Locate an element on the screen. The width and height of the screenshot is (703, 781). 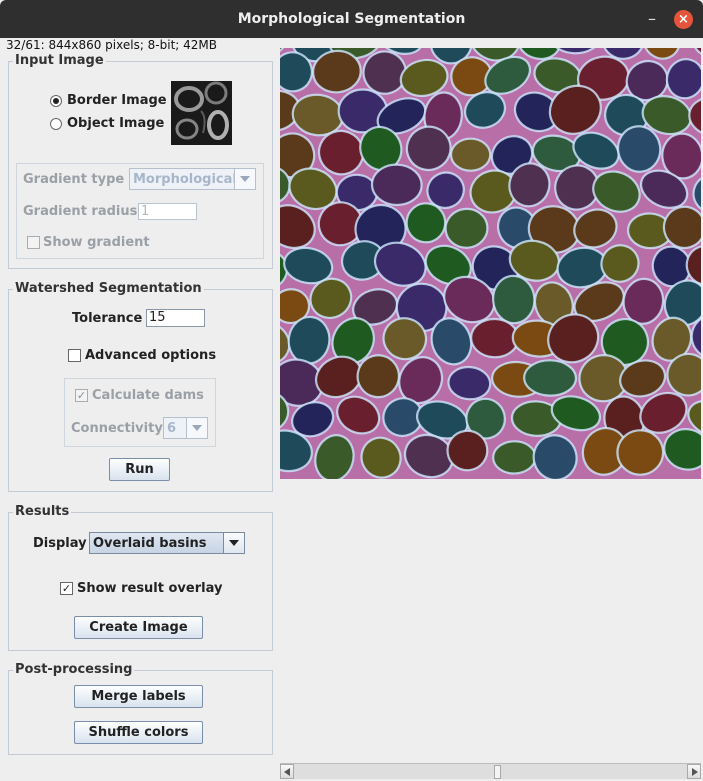
display-value: Overlaid basins is located at coordinates (150, 543).